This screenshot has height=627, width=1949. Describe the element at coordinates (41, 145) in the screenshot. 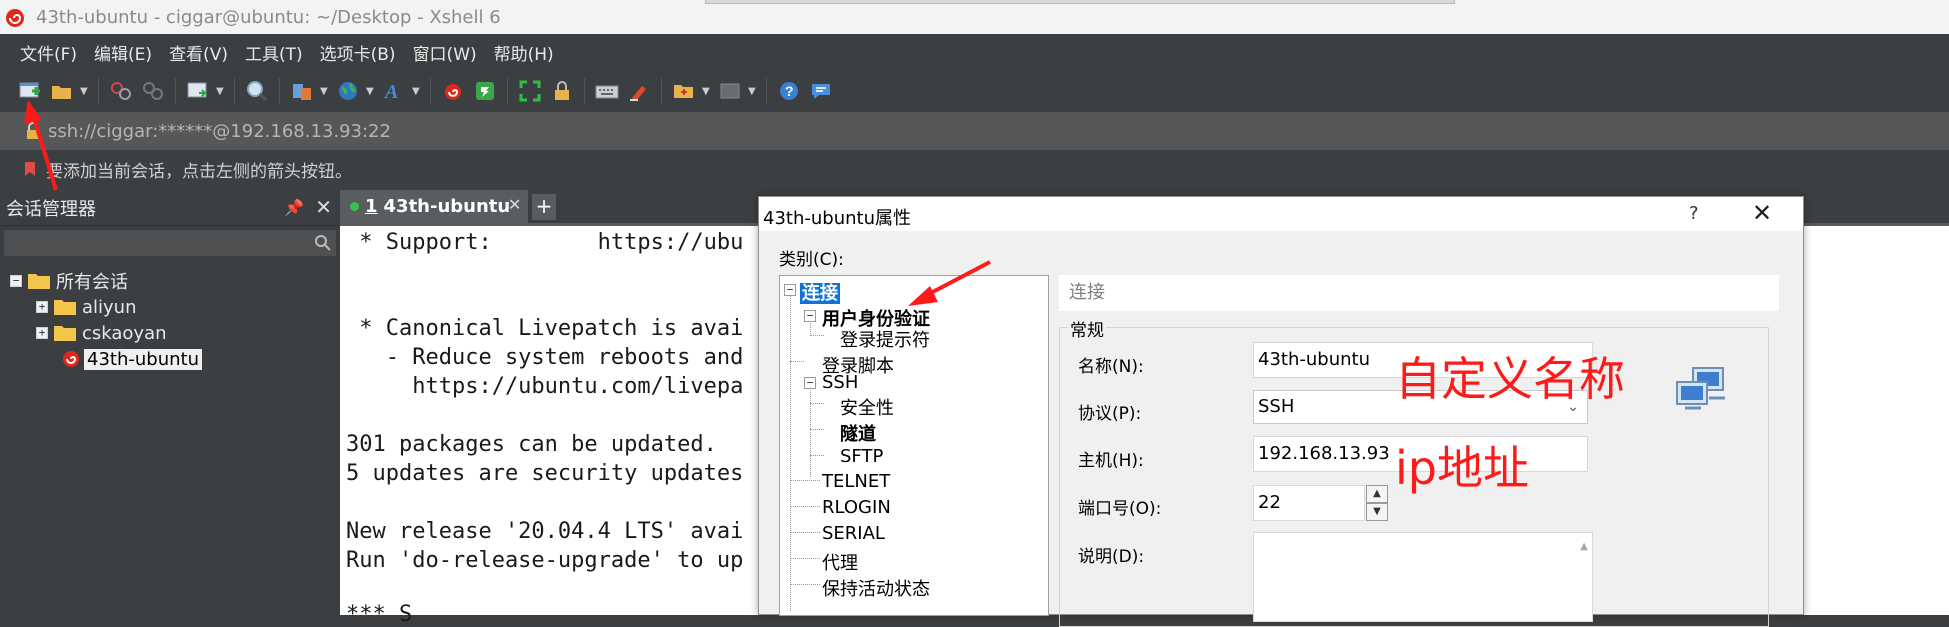

I see `arrow-to-new-session` at that location.